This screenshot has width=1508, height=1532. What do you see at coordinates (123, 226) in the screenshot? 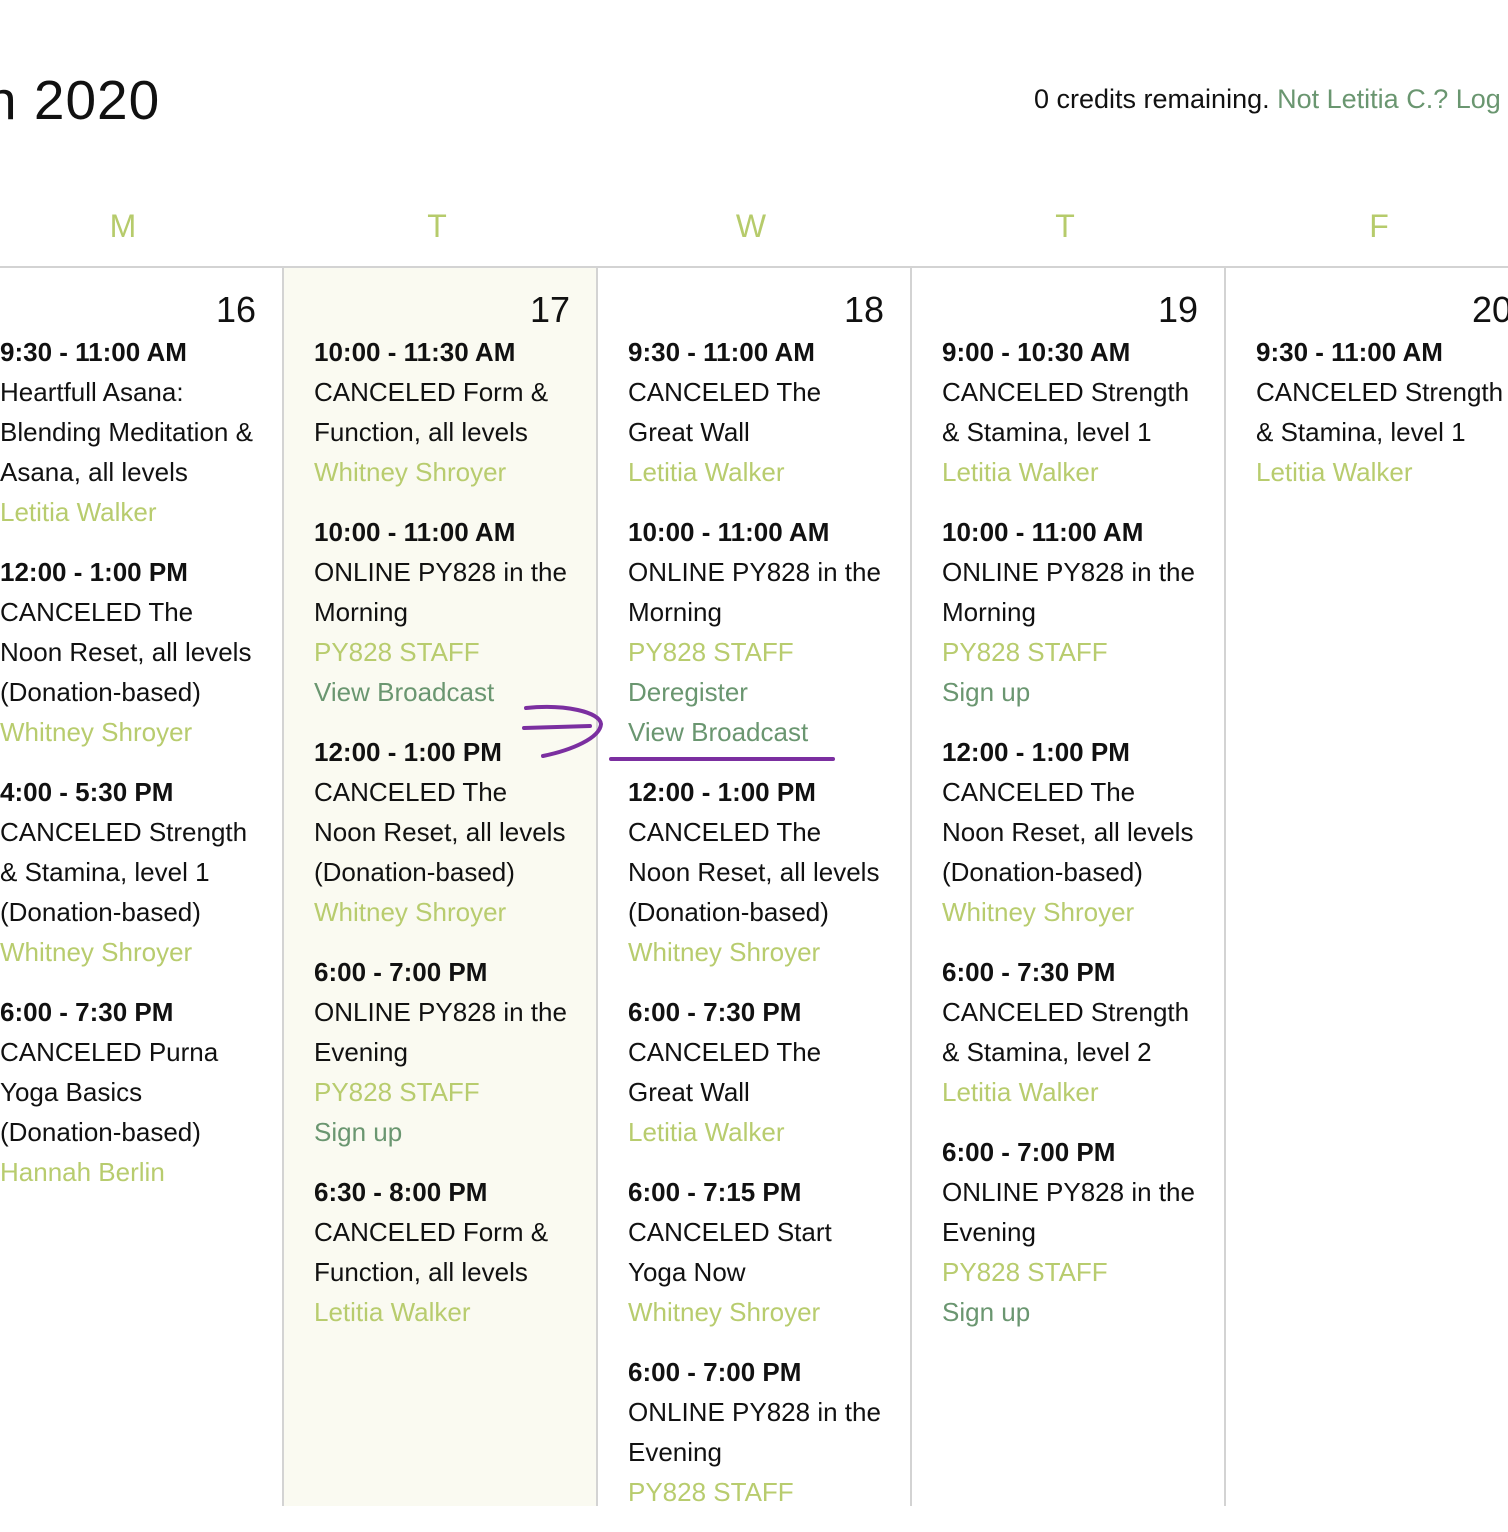
I see `weekday-header: M` at bounding box center [123, 226].